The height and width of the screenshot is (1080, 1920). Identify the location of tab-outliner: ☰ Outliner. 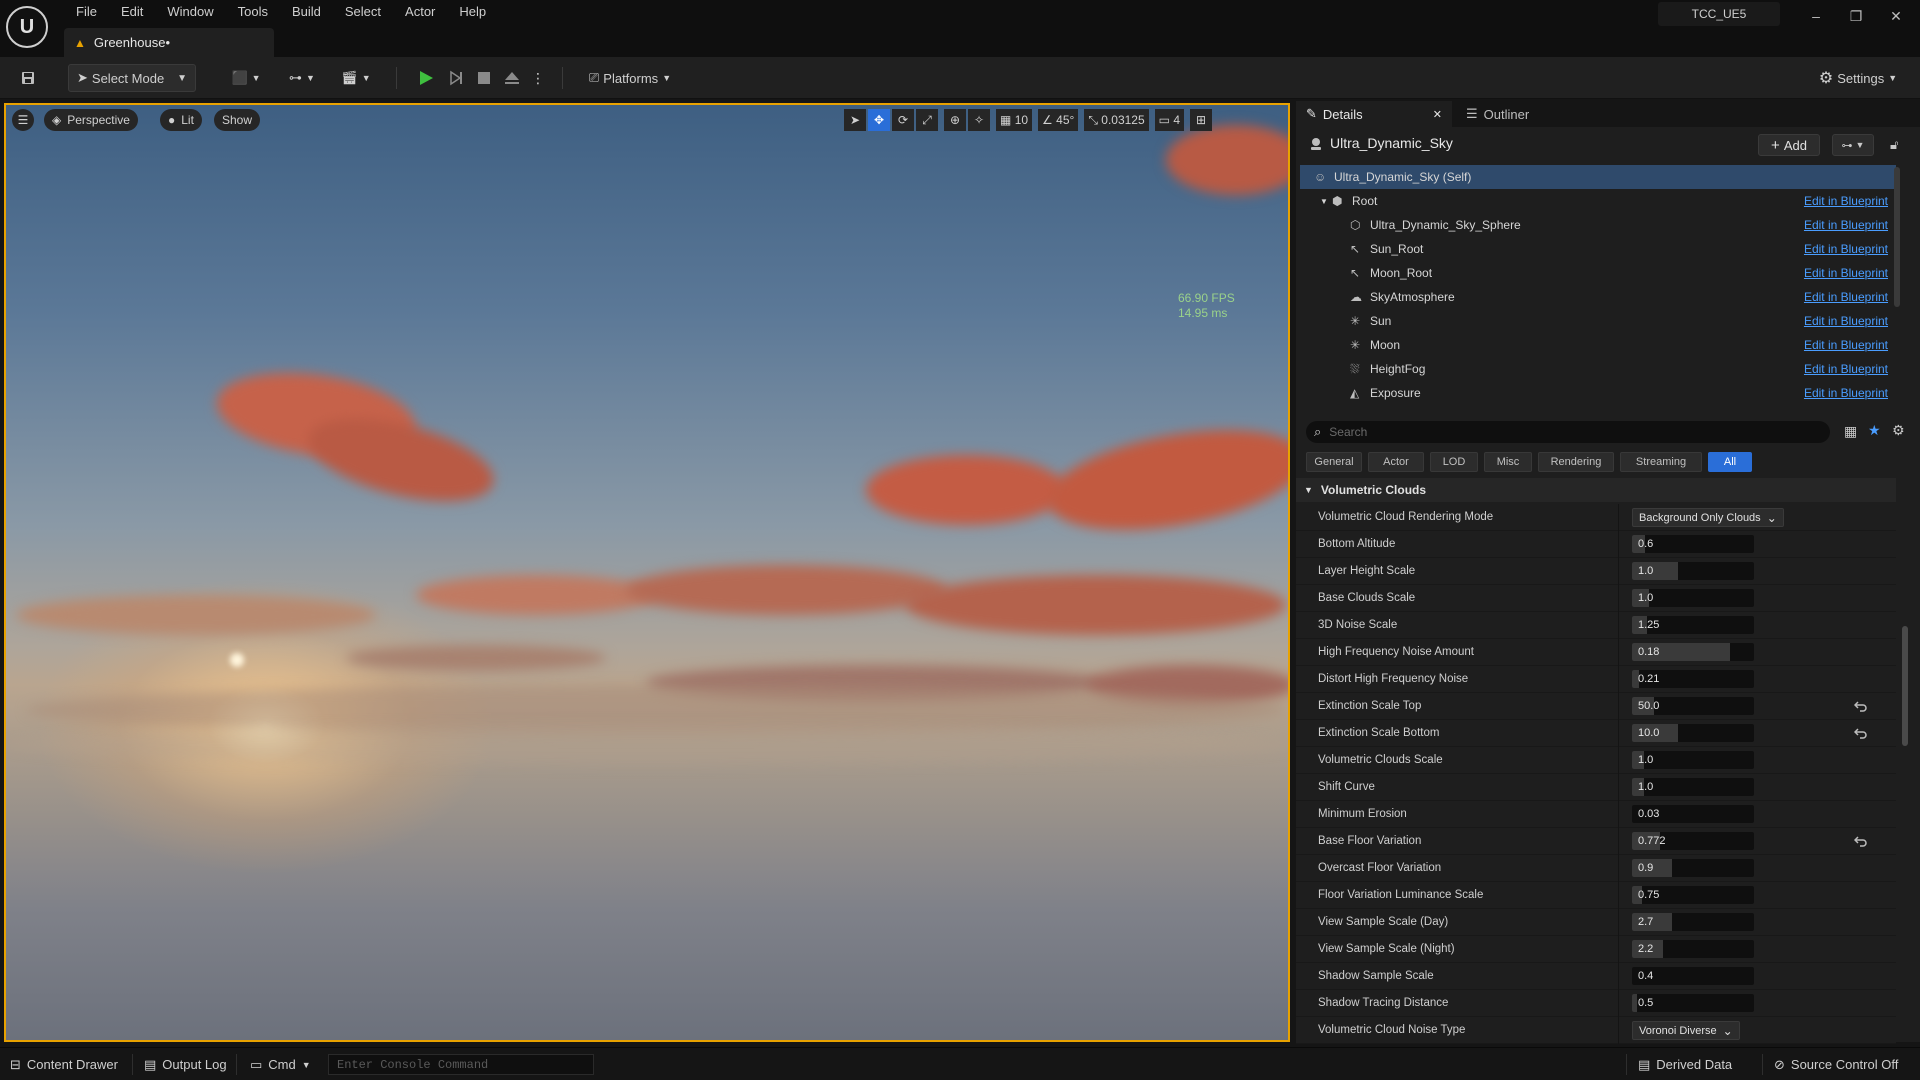
(1516, 114).